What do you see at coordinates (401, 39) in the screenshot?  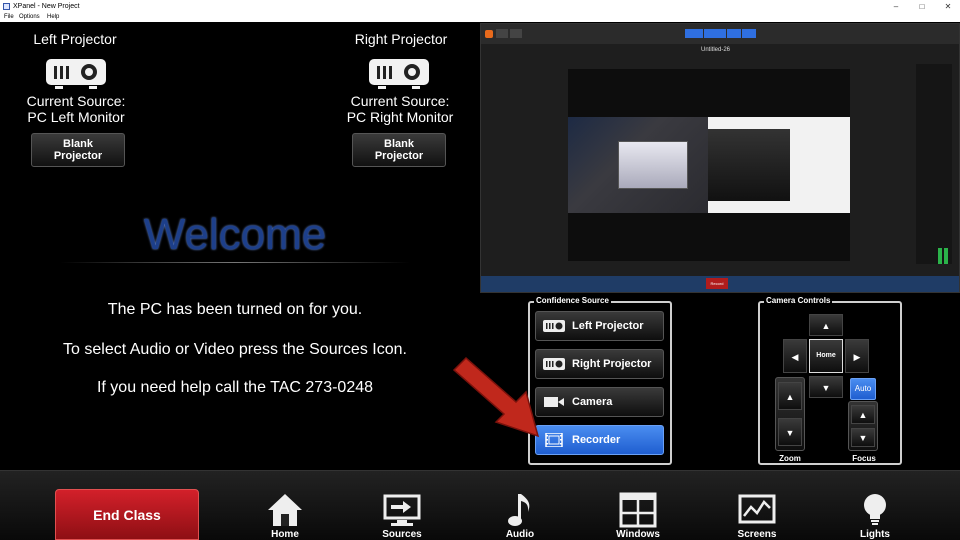 I see `right-projector-title: Right Projector` at bounding box center [401, 39].